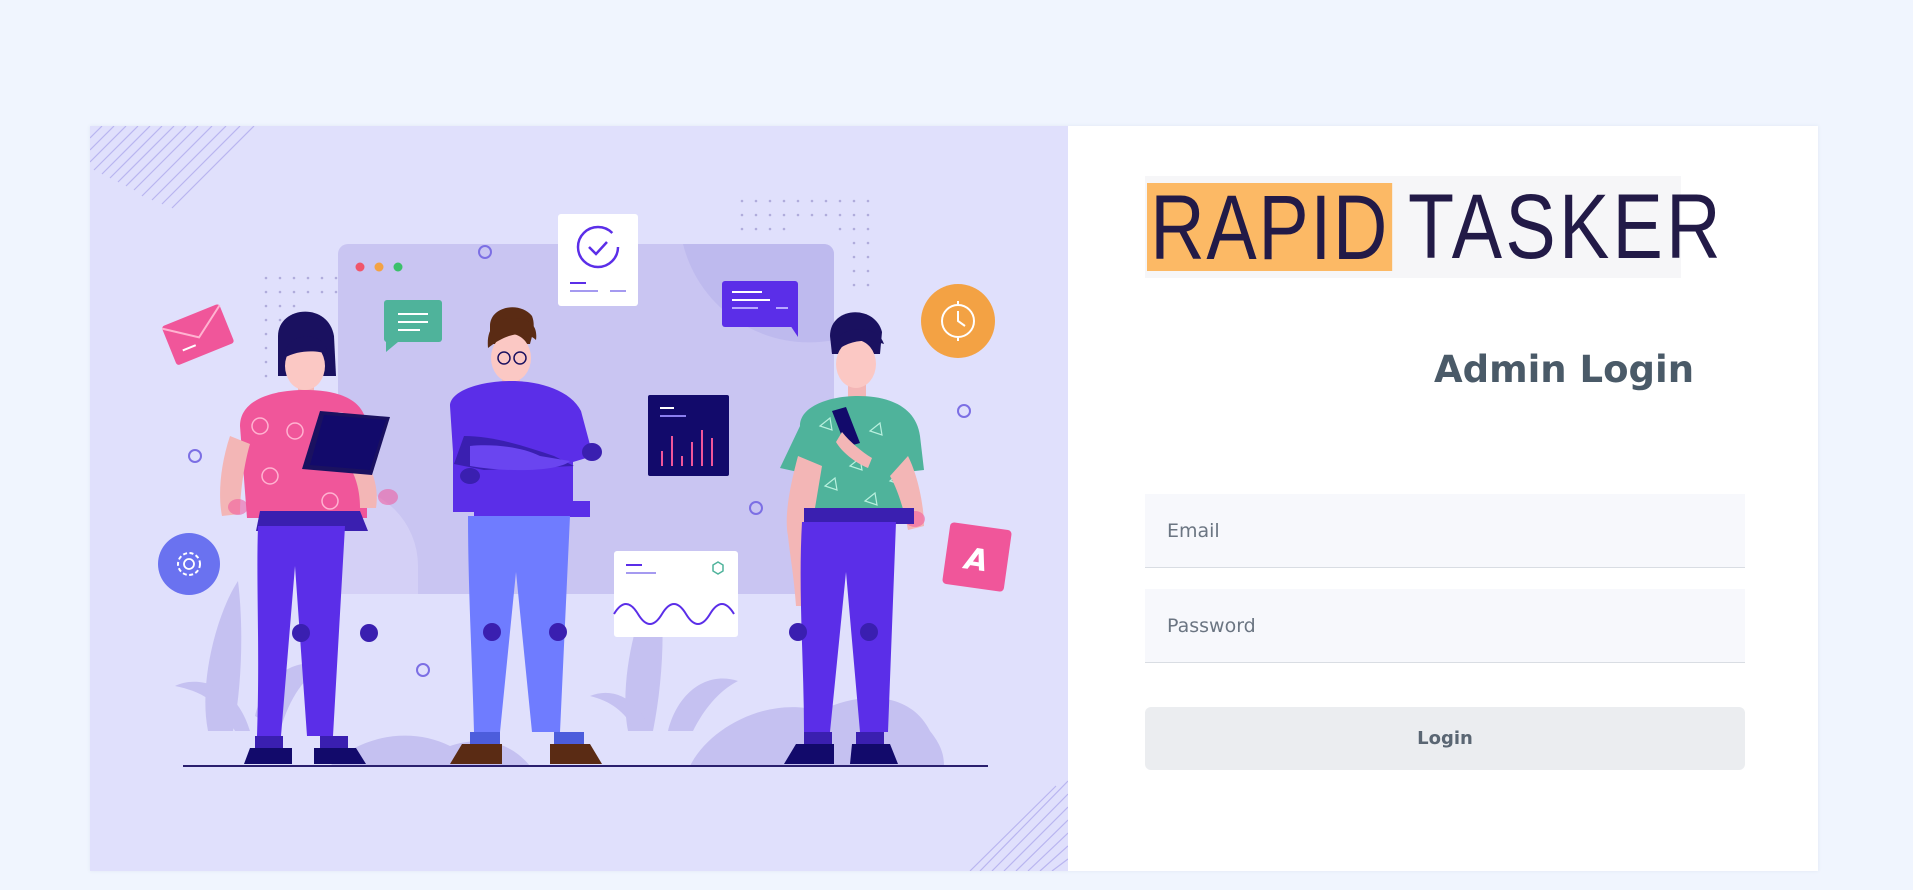 The image size is (1913, 890). What do you see at coordinates (598, 260) in the screenshot?
I see `task-check-card` at bounding box center [598, 260].